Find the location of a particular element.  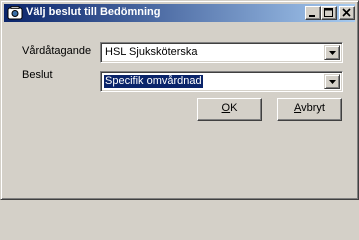

vardatagande-label: Vårdåtagande is located at coordinates (57, 51).